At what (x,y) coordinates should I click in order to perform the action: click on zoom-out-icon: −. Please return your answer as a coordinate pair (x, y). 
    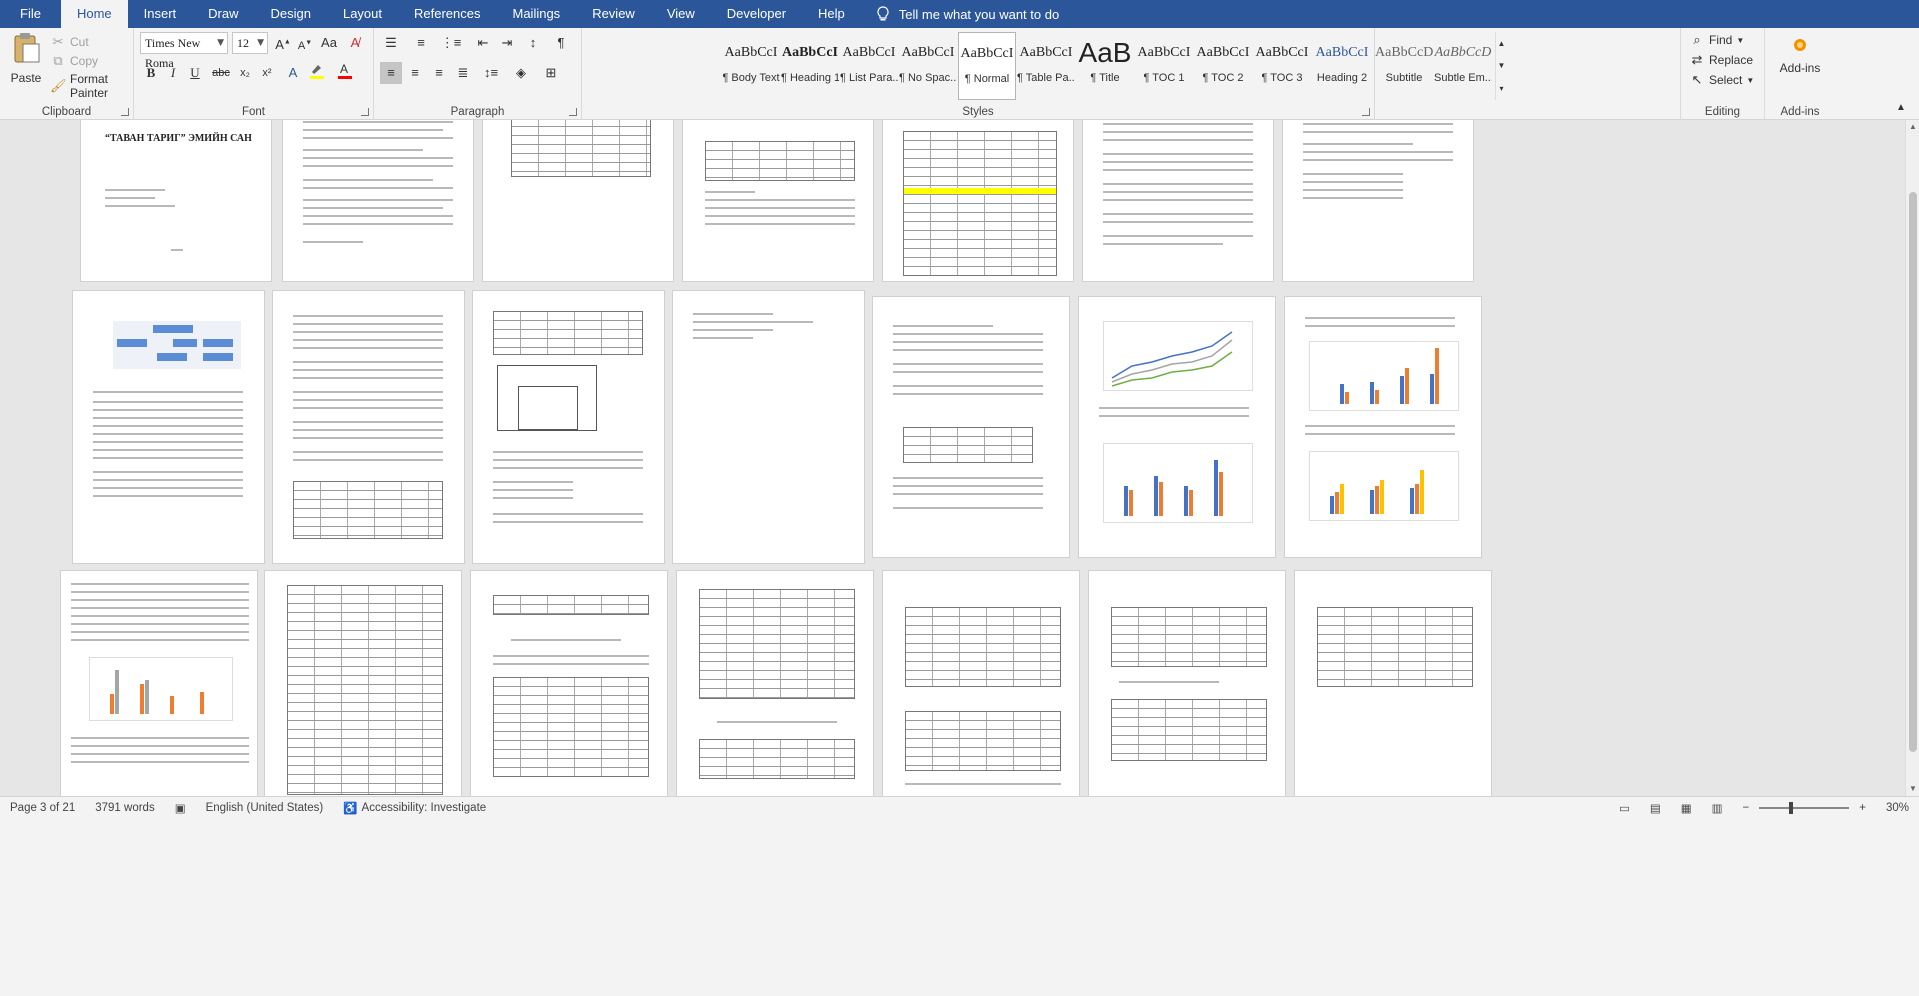
    Looking at the image, I should click on (1746, 808).